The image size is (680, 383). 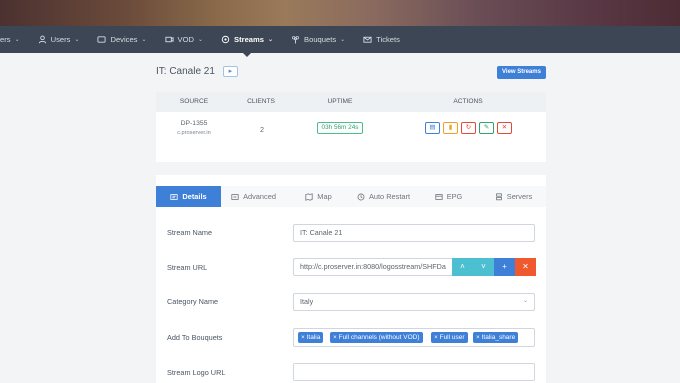 I want to click on logo-url-label: Stream Logo URL, so click(x=196, y=372).